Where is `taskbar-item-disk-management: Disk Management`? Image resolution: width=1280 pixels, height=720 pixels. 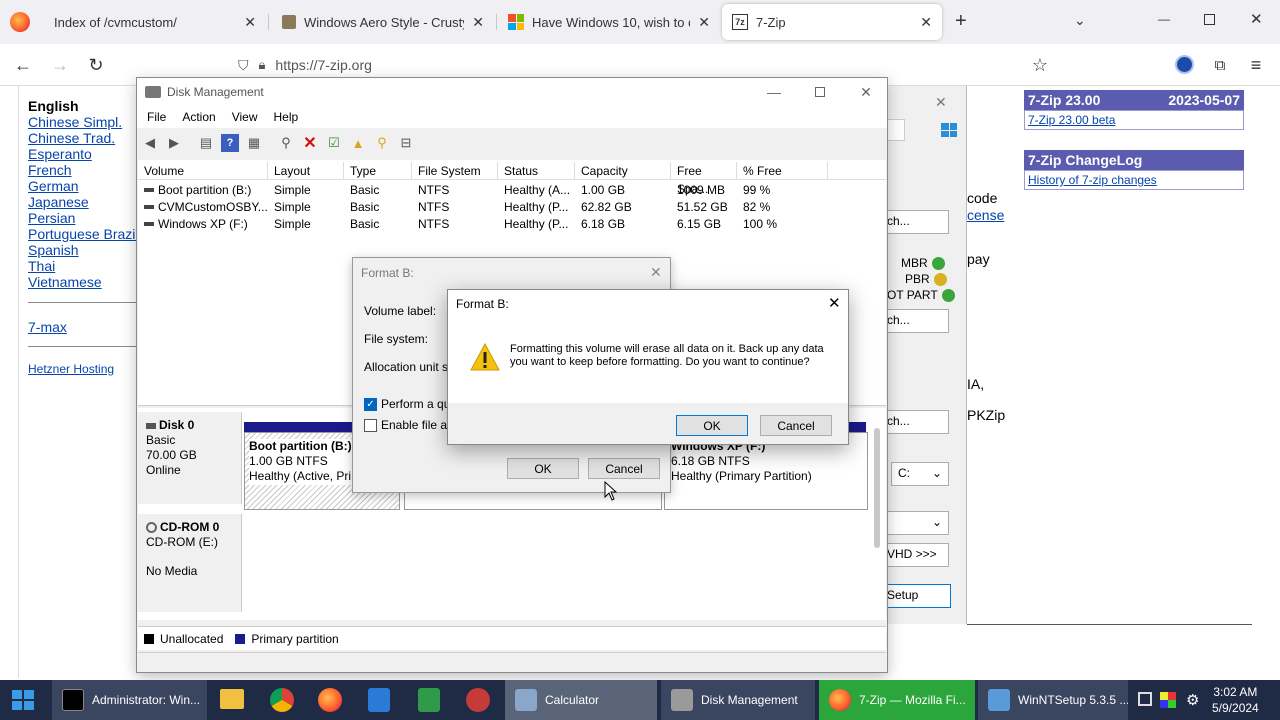 taskbar-item-disk-management: Disk Management is located at coordinates (738, 700).